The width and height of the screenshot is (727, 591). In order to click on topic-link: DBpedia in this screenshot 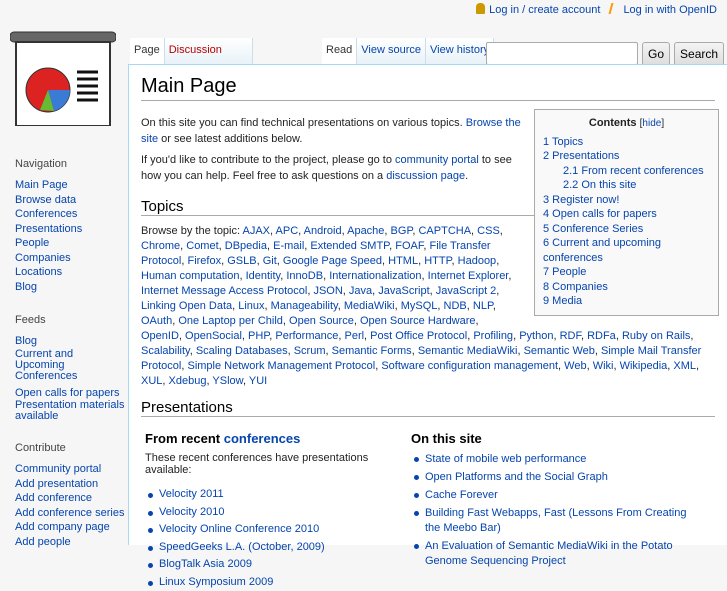, I will do `click(246, 246)`.